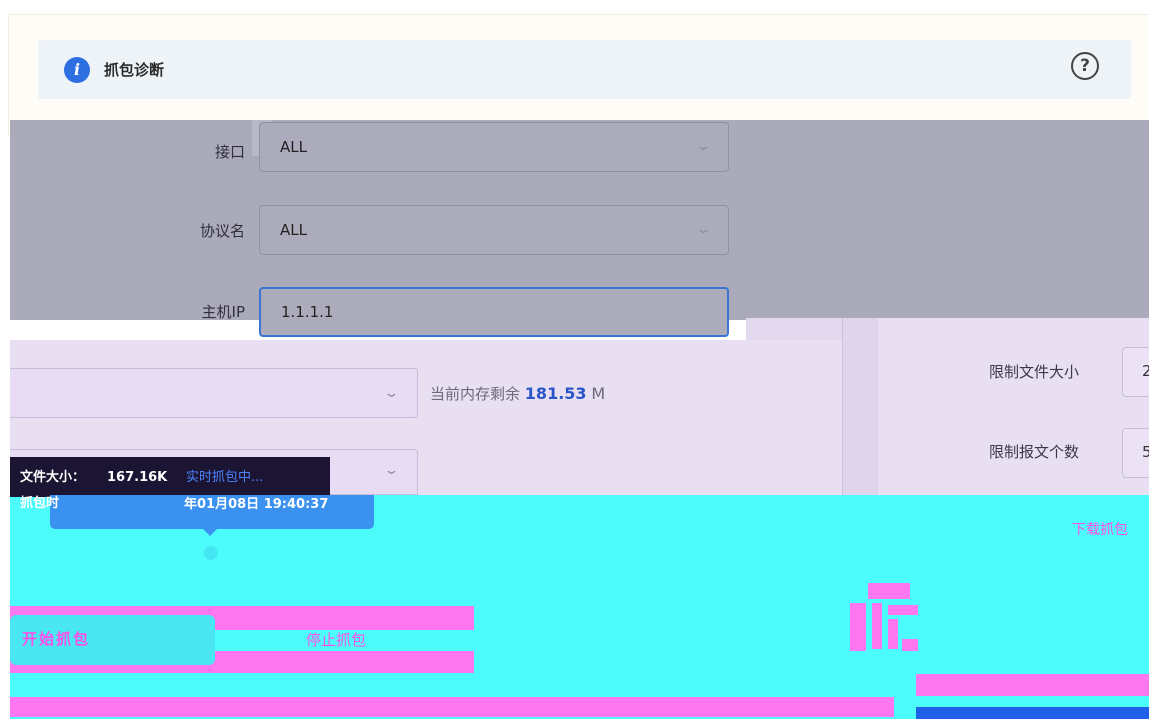 This screenshot has height=719, width=1149. Describe the element at coordinates (222, 231) in the screenshot. I see `protocol-label: 协议名` at that location.